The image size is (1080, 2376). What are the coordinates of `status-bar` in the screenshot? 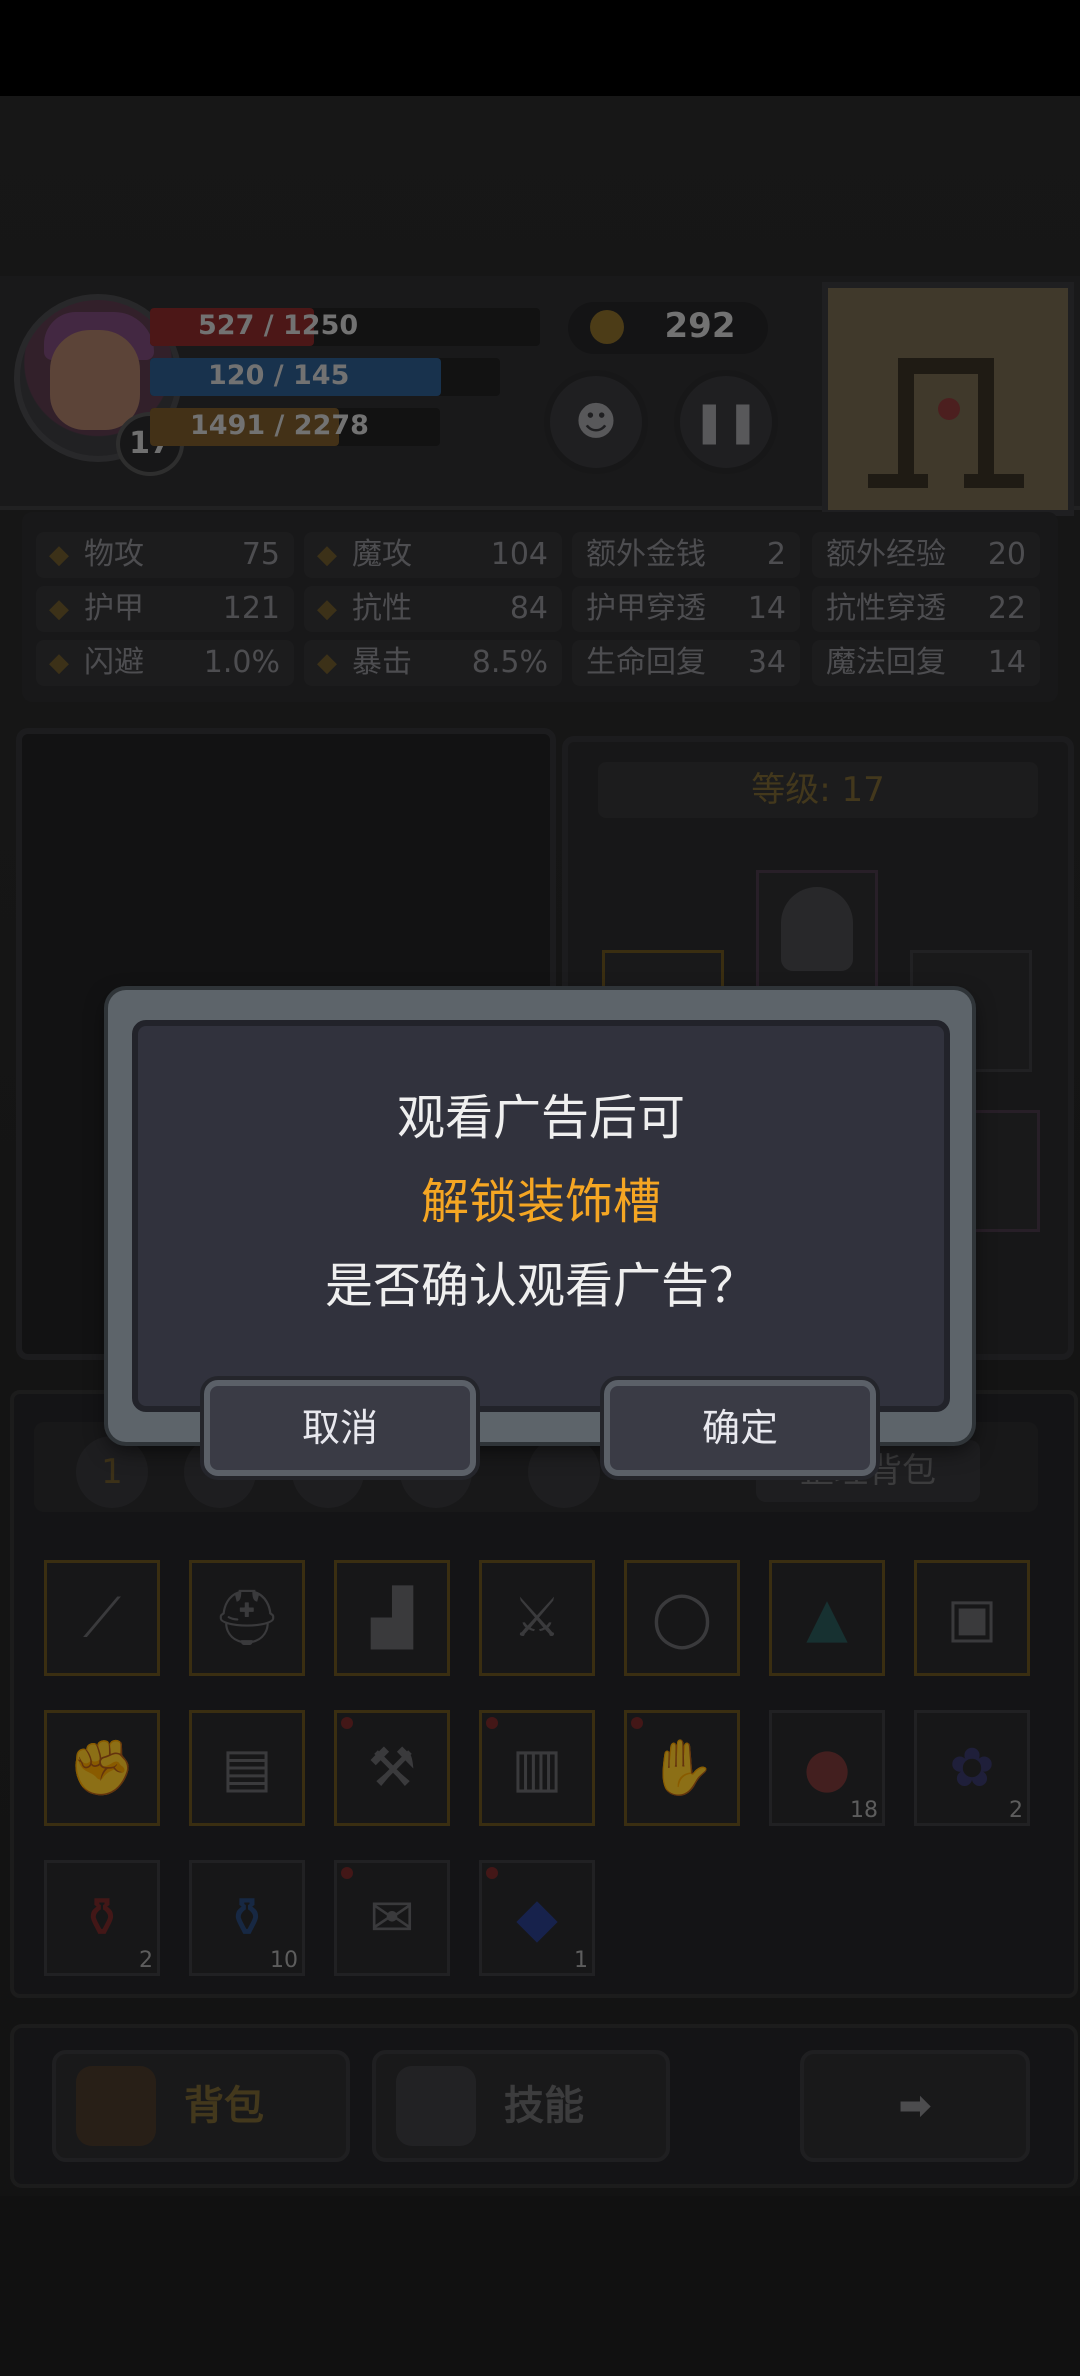 It's located at (540, 48).